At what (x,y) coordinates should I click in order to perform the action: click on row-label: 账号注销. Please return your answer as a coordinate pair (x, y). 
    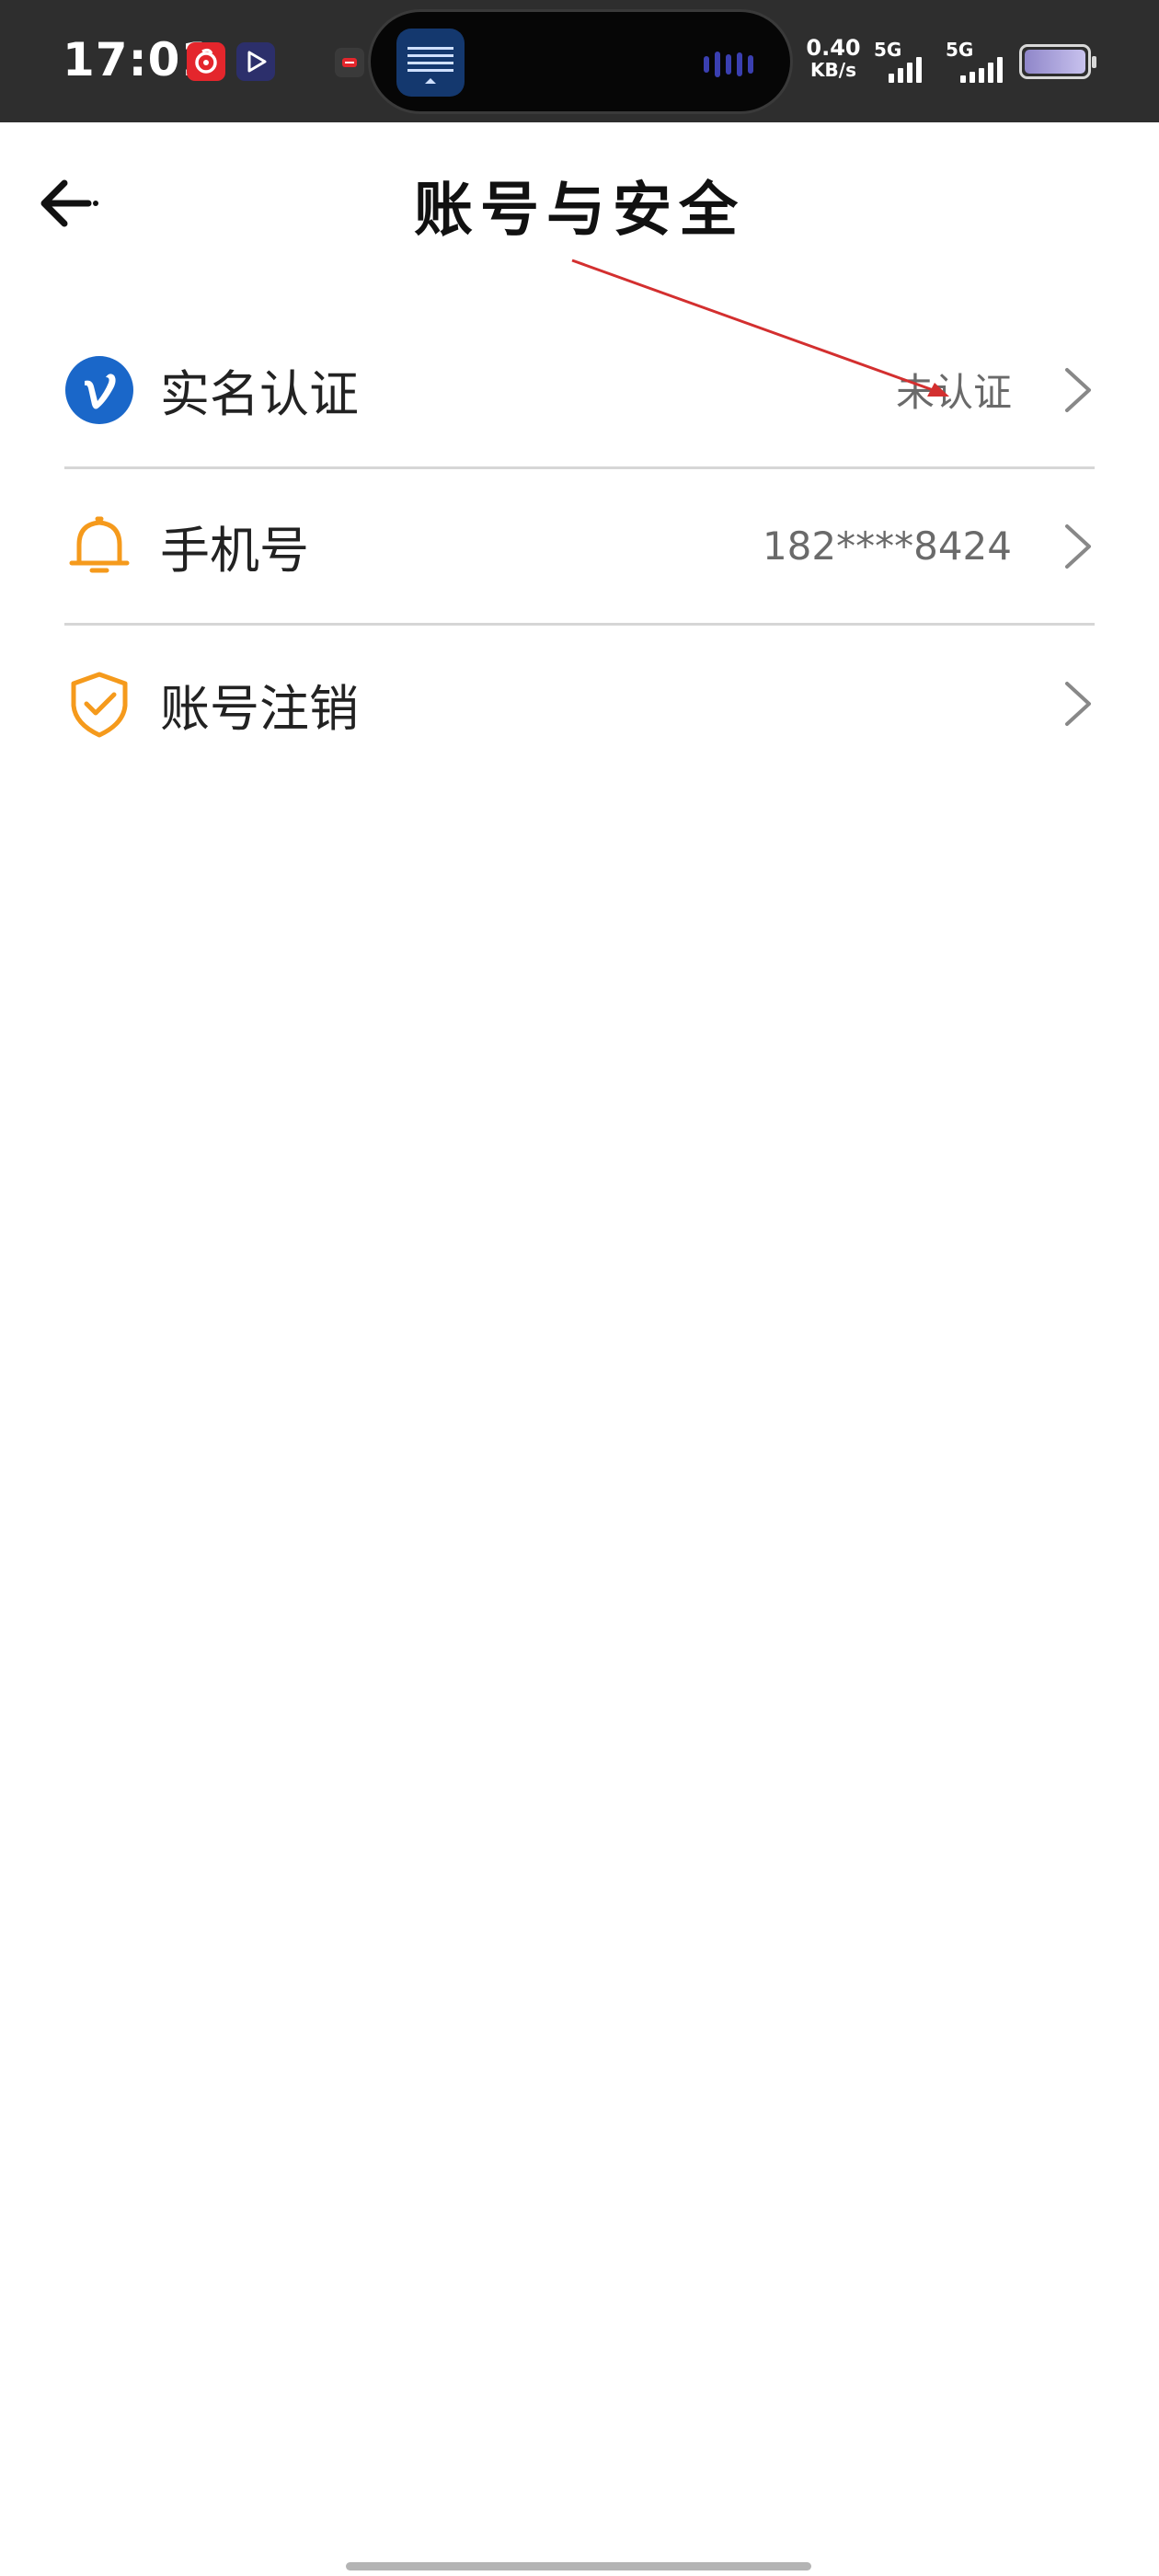
    Looking at the image, I should click on (259, 708).